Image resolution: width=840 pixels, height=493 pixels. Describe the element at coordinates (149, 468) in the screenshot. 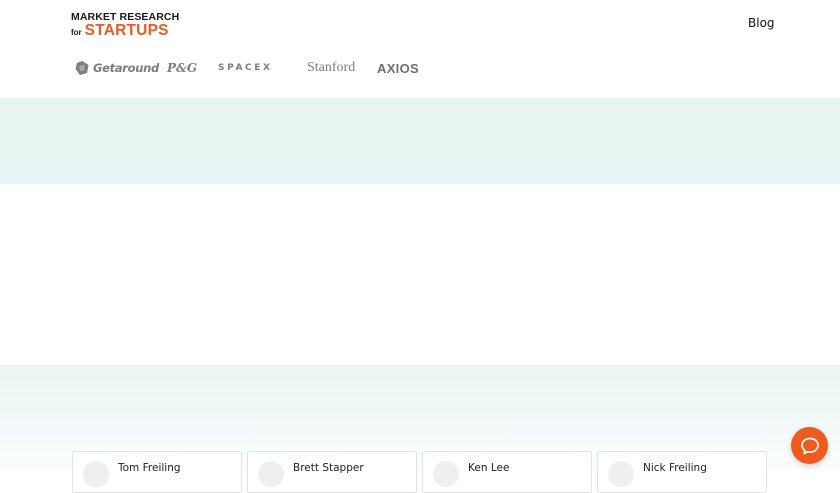

I see `founder-name: Tom Freiling` at that location.